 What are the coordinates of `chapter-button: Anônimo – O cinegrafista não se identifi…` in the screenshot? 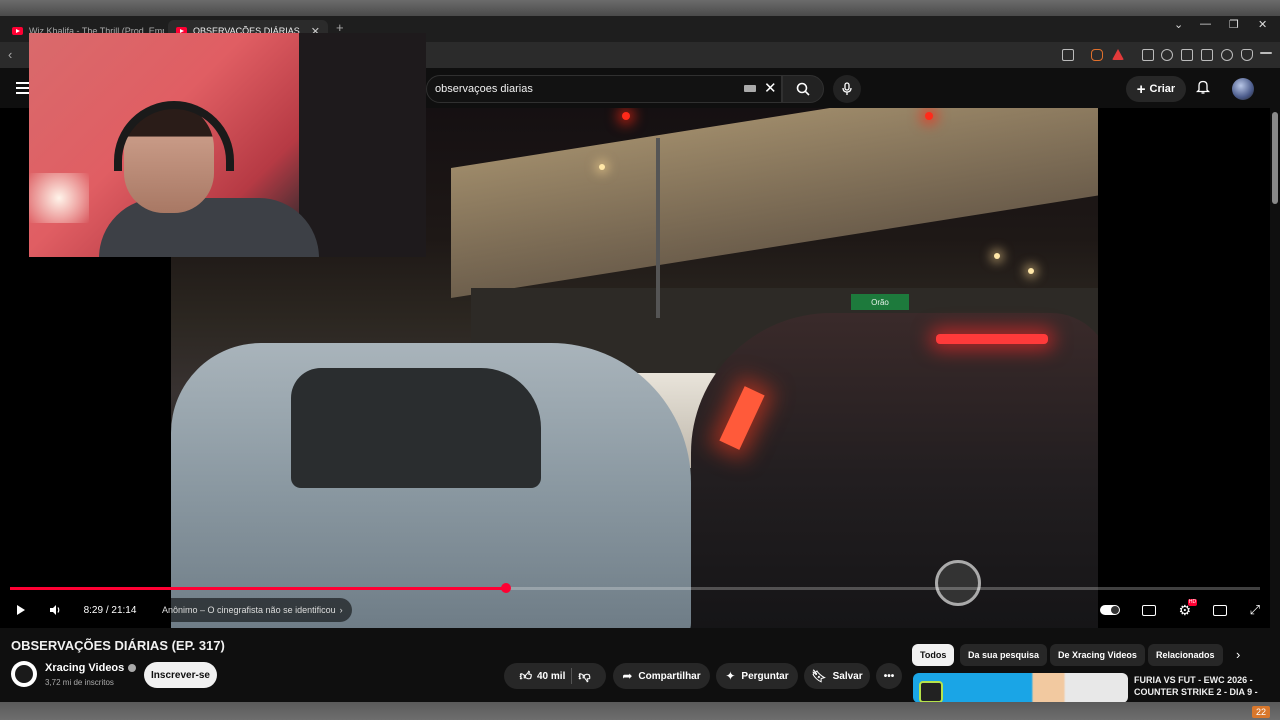 It's located at (252, 610).